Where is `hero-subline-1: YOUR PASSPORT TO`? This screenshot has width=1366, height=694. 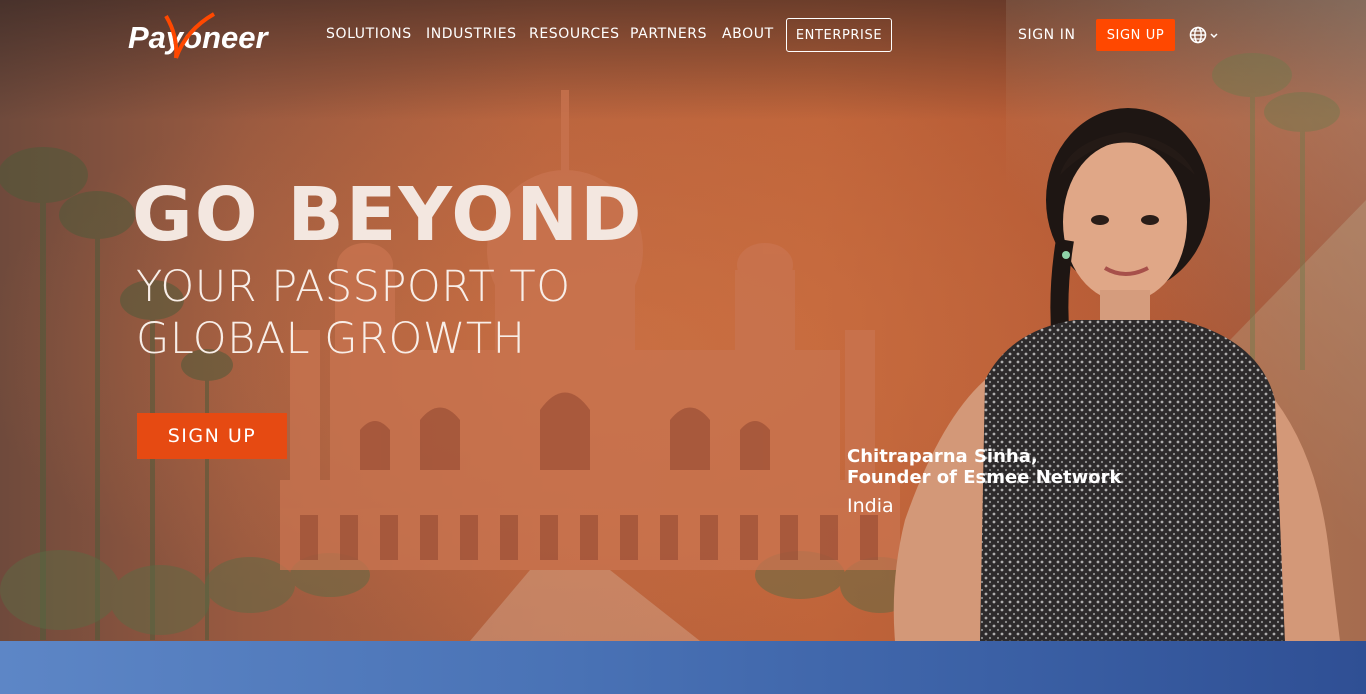 hero-subline-1: YOUR PASSPORT TO is located at coordinates (353, 287).